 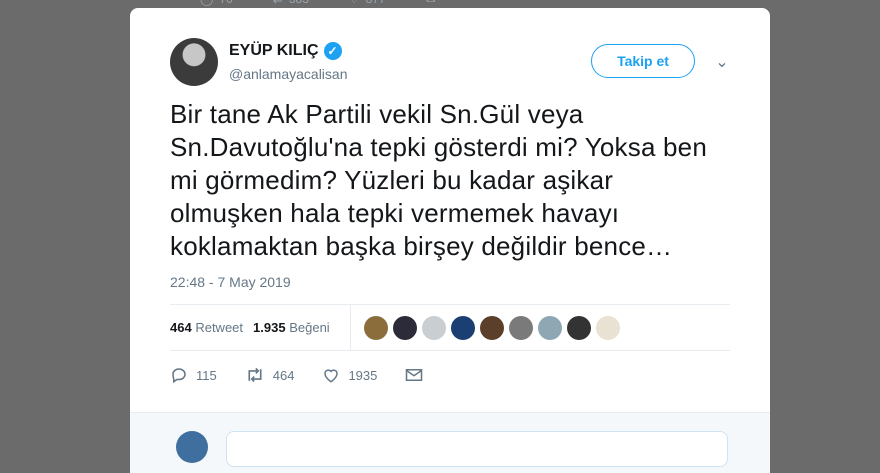 I want to click on follow-button: Takip et, so click(x=643, y=61).